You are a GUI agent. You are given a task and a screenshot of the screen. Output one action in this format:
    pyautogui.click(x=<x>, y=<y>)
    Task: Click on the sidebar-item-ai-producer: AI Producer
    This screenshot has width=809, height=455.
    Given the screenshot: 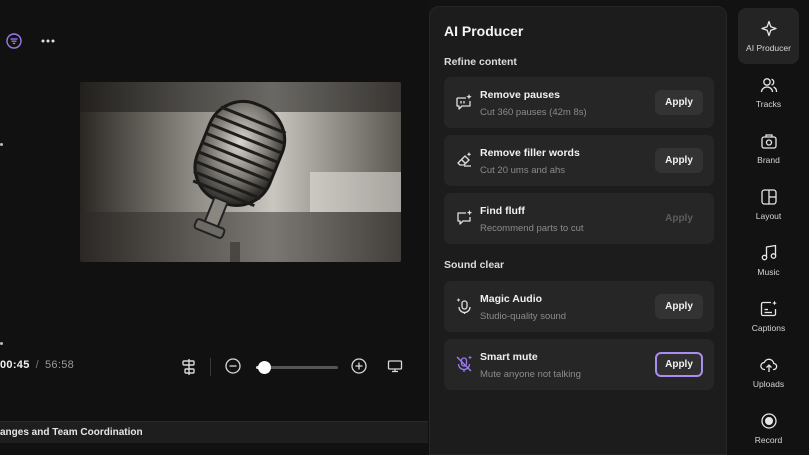 What is the action you would take?
    pyautogui.click(x=768, y=36)
    